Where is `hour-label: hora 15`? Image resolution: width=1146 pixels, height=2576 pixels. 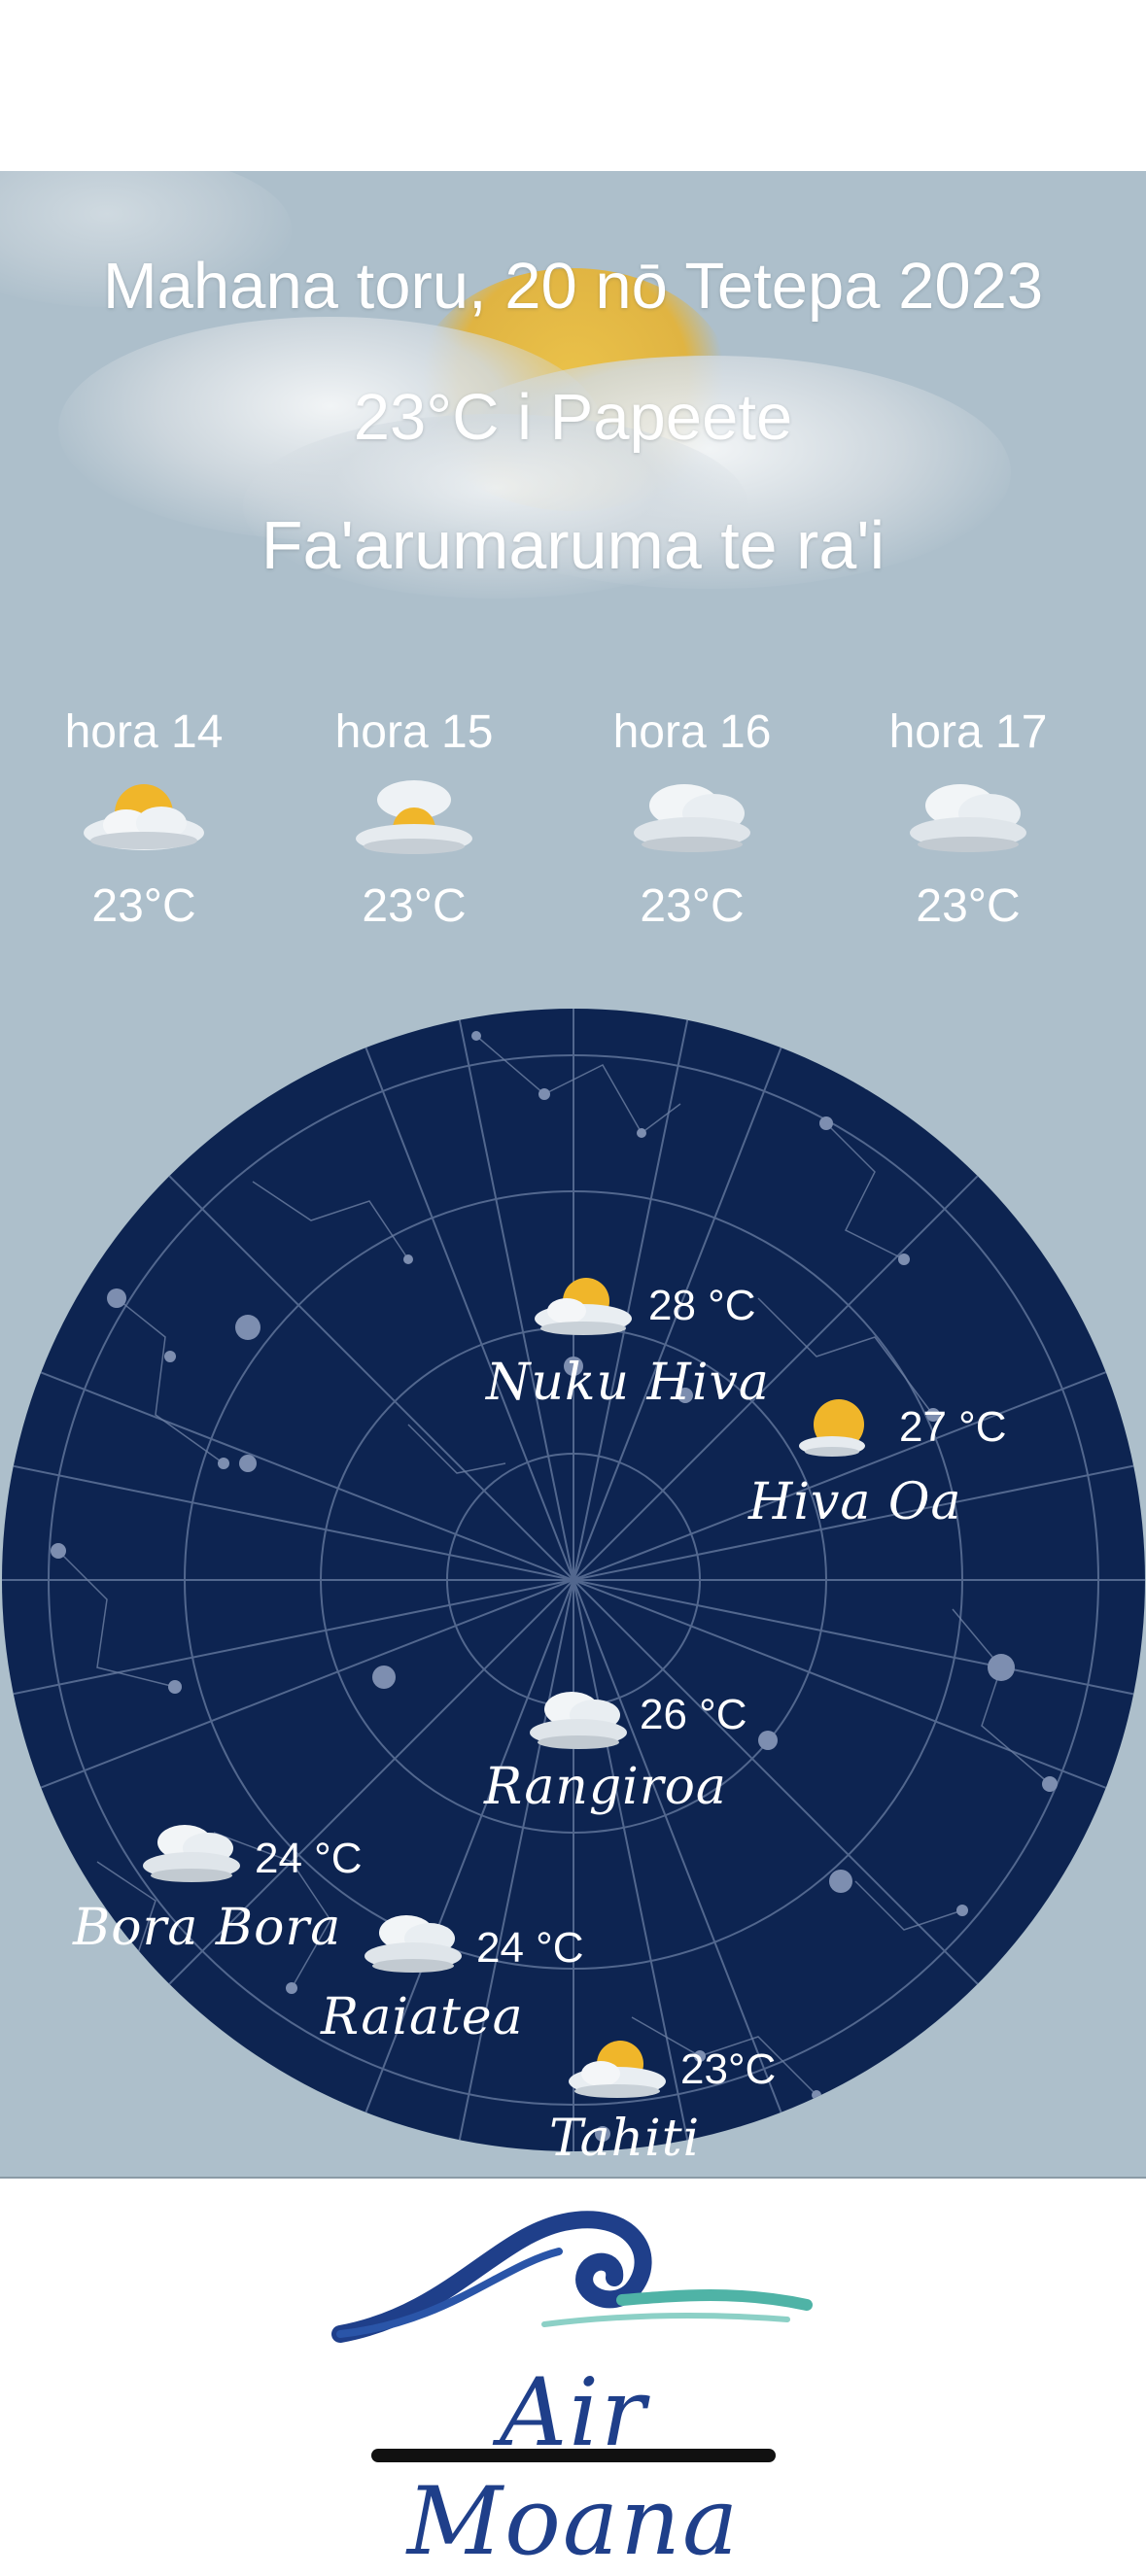
hour-label: hora 15 is located at coordinates (414, 732).